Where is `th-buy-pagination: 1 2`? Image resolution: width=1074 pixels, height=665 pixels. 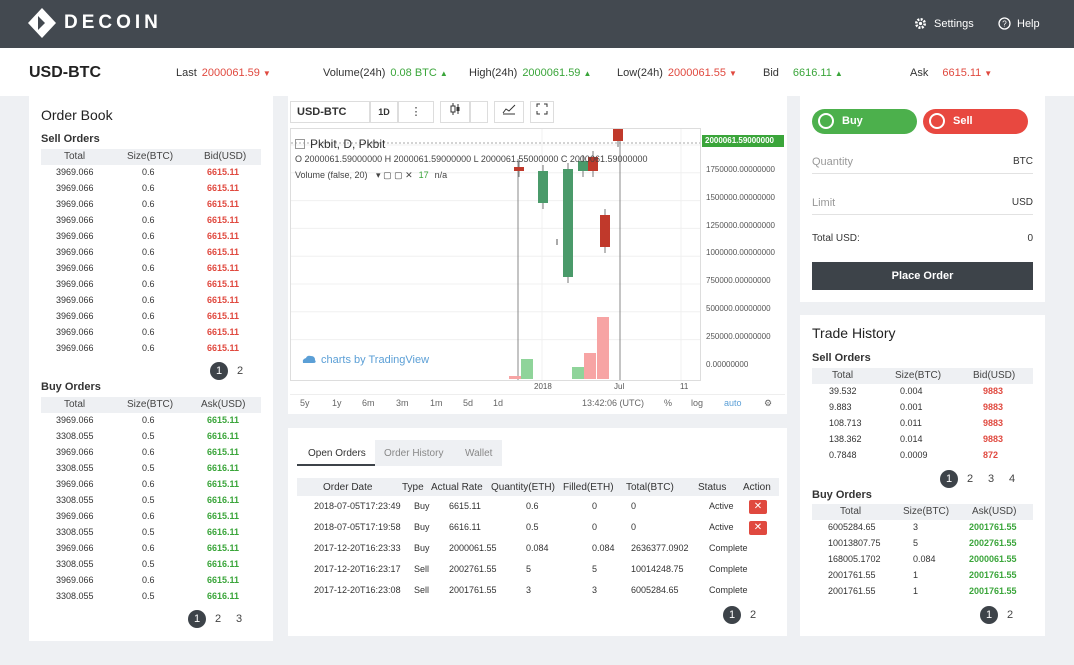
th-buy-pagination: 1 2 is located at coordinates (1001, 615).